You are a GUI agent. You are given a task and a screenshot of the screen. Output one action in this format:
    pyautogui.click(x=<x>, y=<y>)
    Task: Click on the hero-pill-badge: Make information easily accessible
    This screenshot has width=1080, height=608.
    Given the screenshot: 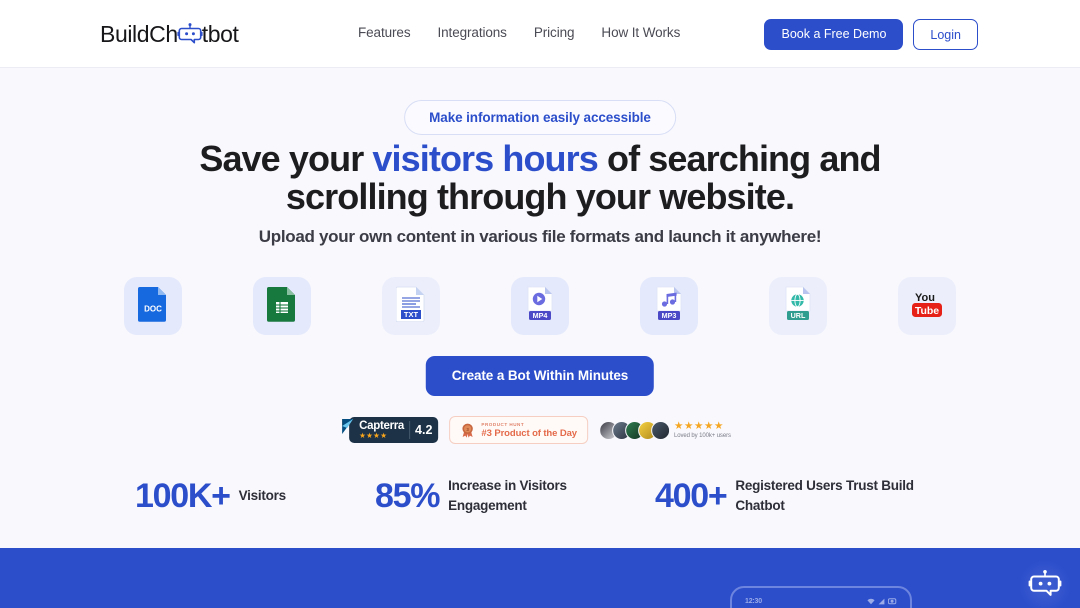 What is the action you would take?
    pyautogui.click(x=540, y=117)
    